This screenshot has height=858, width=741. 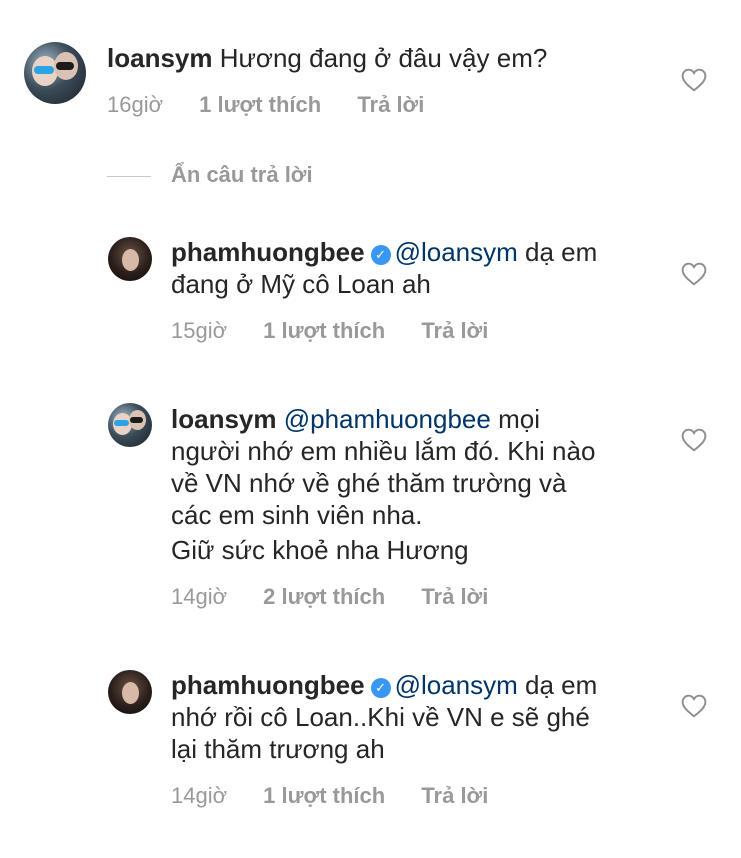 I want to click on mention-link: @phamhuongbee, so click(x=387, y=419).